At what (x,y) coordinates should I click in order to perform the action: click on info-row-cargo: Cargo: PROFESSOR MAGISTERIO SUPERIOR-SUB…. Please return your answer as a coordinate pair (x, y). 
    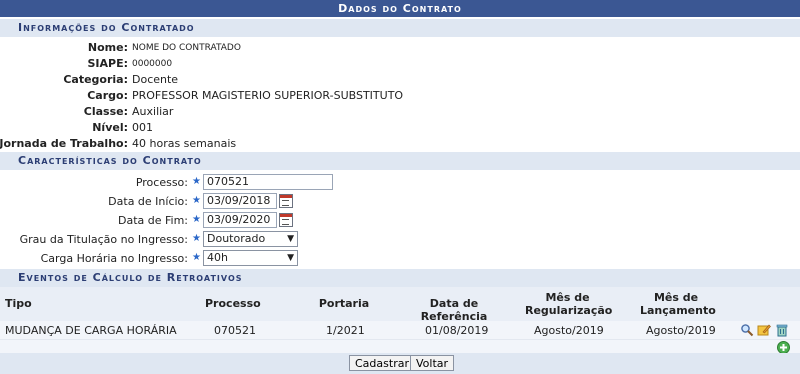
    Looking at the image, I should click on (400, 96).